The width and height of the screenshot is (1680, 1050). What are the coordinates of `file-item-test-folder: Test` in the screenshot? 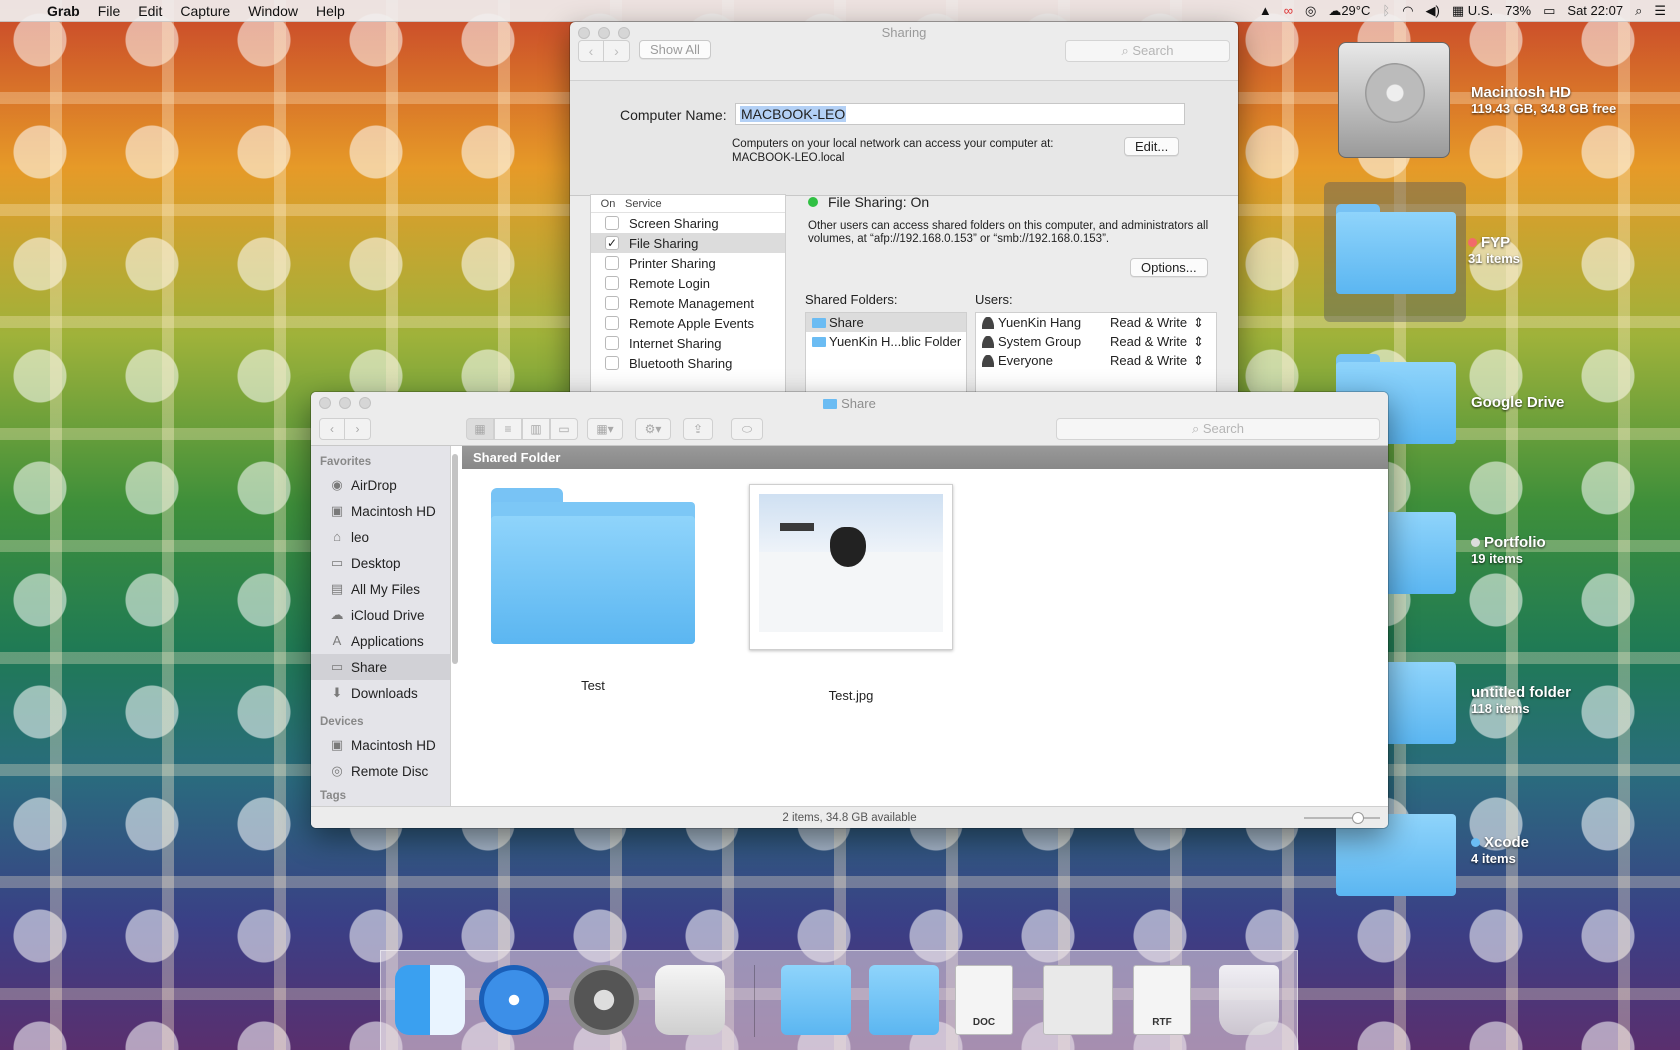 It's located at (593, 590).